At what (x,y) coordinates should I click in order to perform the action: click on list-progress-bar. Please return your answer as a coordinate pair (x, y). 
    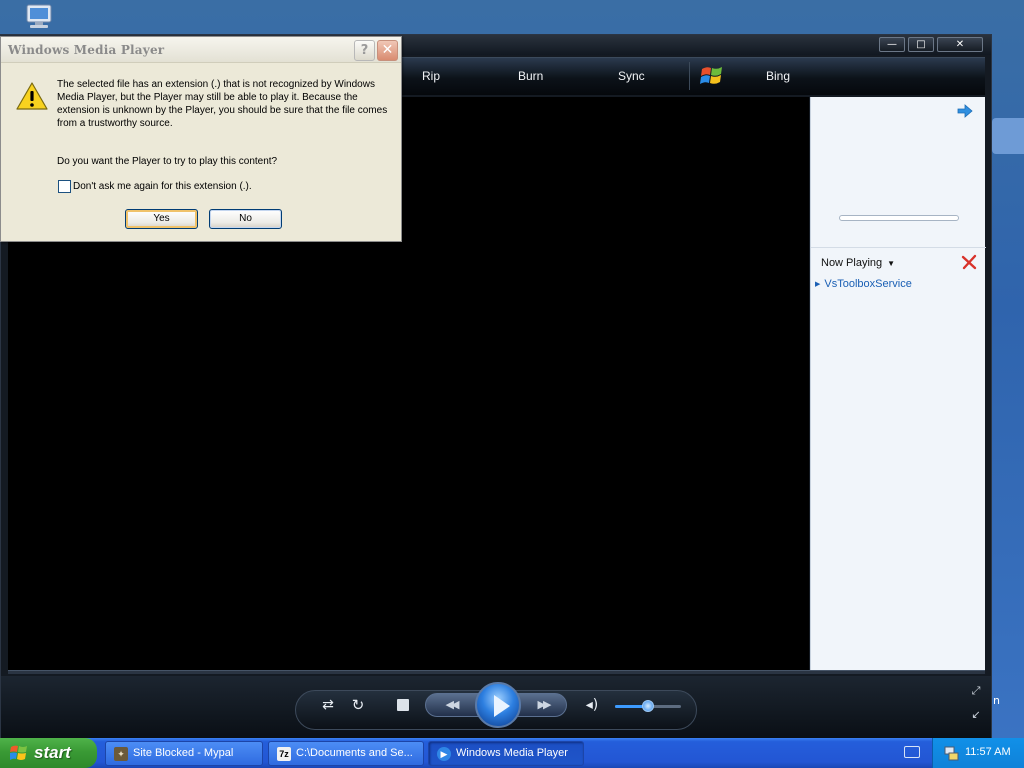
    Looking at the image, I should click on (899, 218).